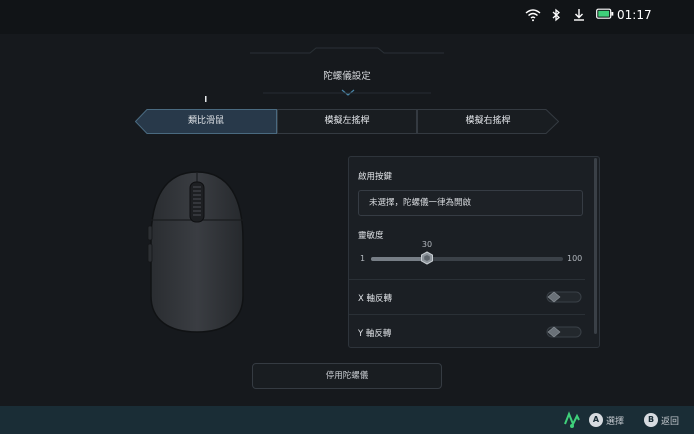 The width and height of the screenshot is (694, 434). Describe the element at coordinates (556, 16) in the screenshot. I see `bluetooth-icon` at that location.